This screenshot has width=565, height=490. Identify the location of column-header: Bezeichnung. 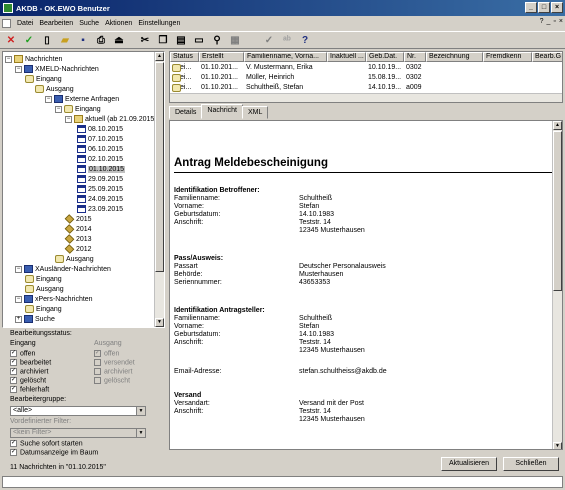
(454, 57).